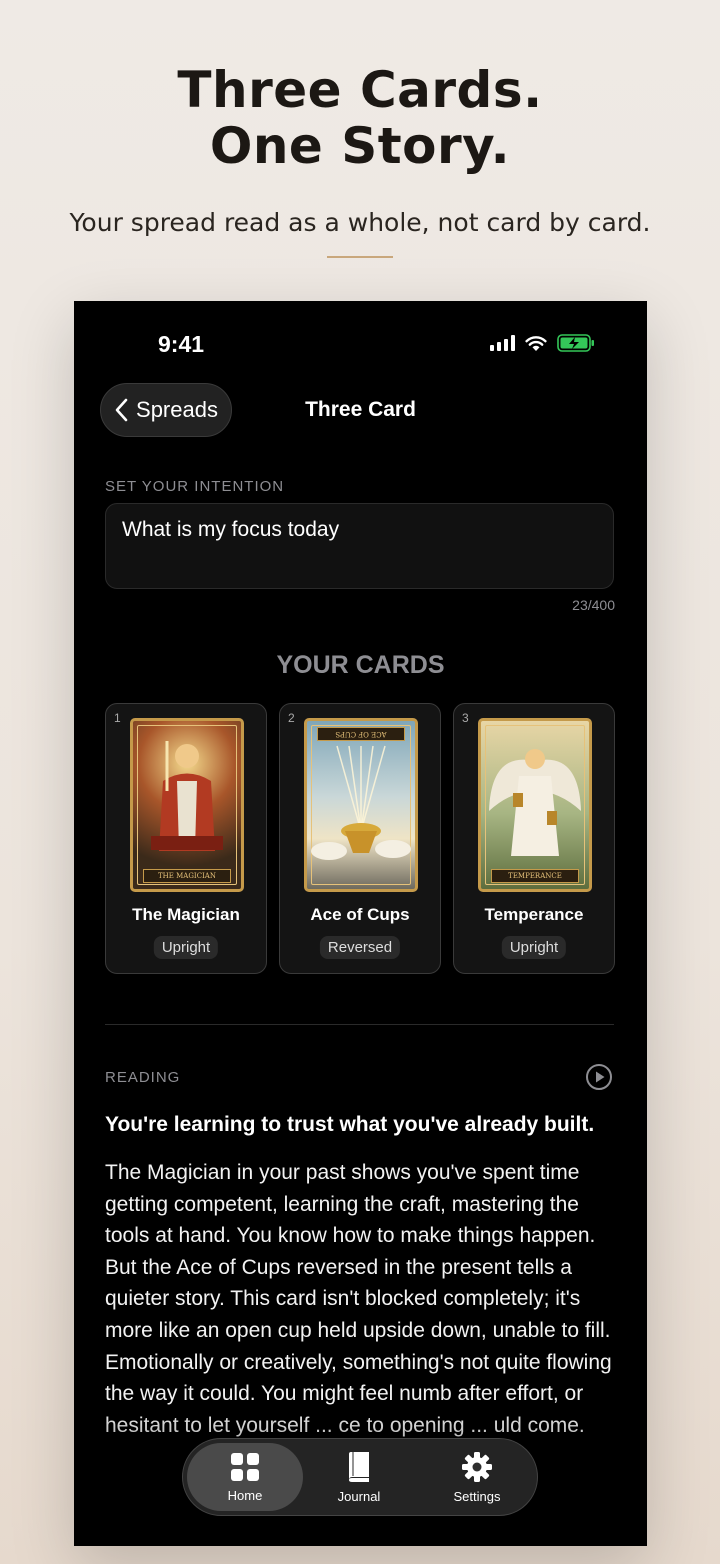  Describe the element at coordinates (186, 914) in the screenshot. I see `card-name: The Magician` at that location.